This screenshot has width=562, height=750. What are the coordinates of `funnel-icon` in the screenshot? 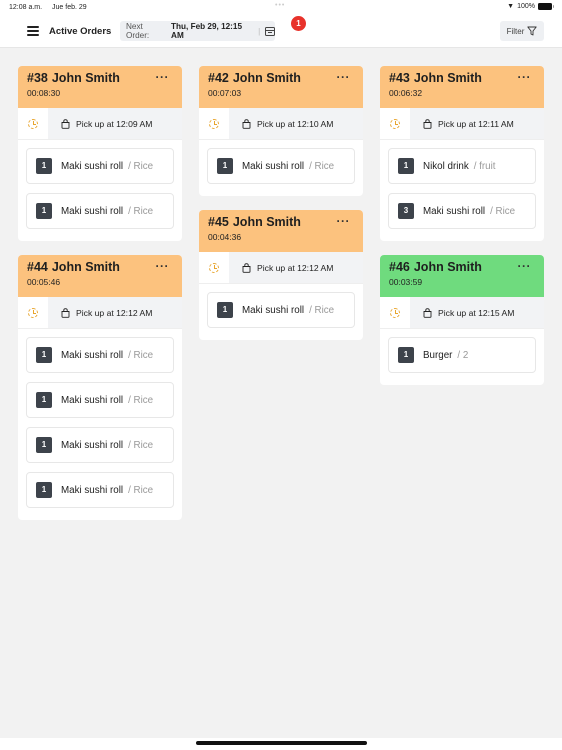 It's located at (532, 31).